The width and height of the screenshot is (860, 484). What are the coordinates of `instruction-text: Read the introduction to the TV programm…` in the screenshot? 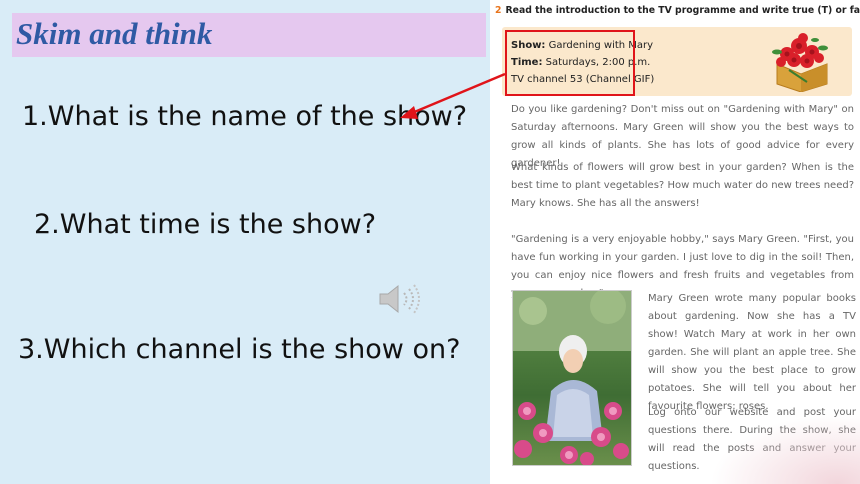 It's located at (682, 10).